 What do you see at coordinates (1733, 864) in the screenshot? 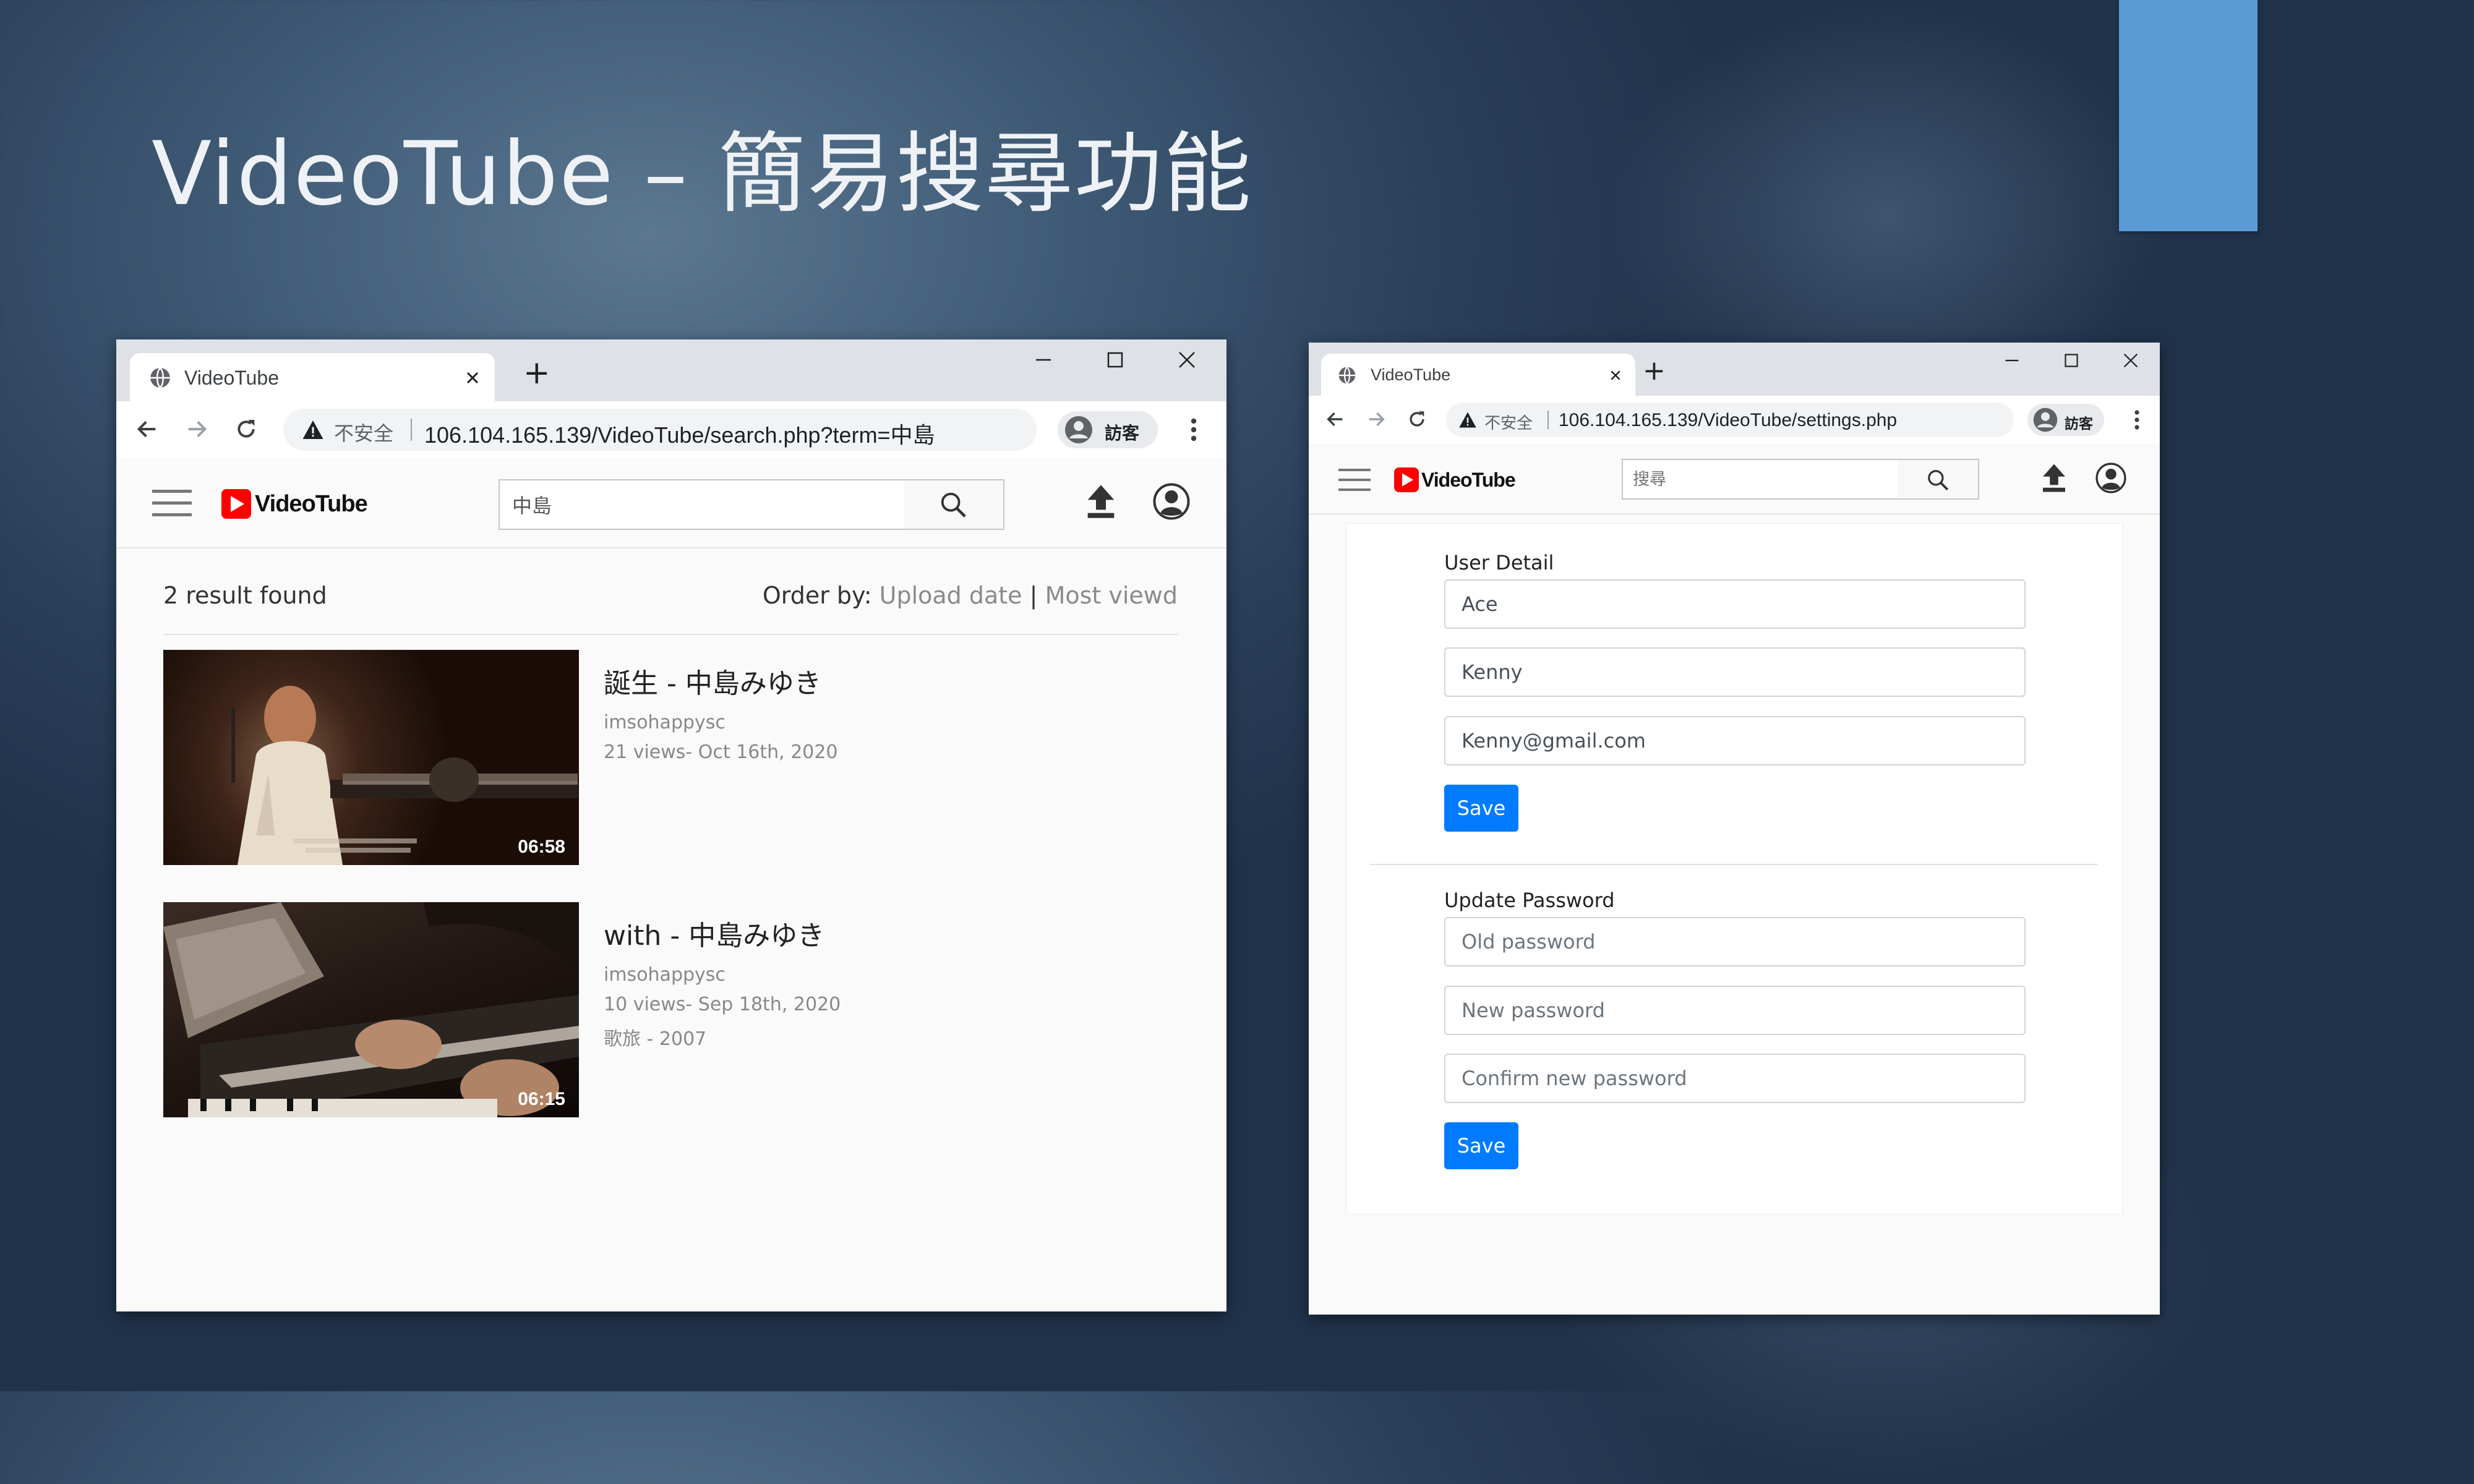
I see `settings-divider` at bounding box center [1733, 864].